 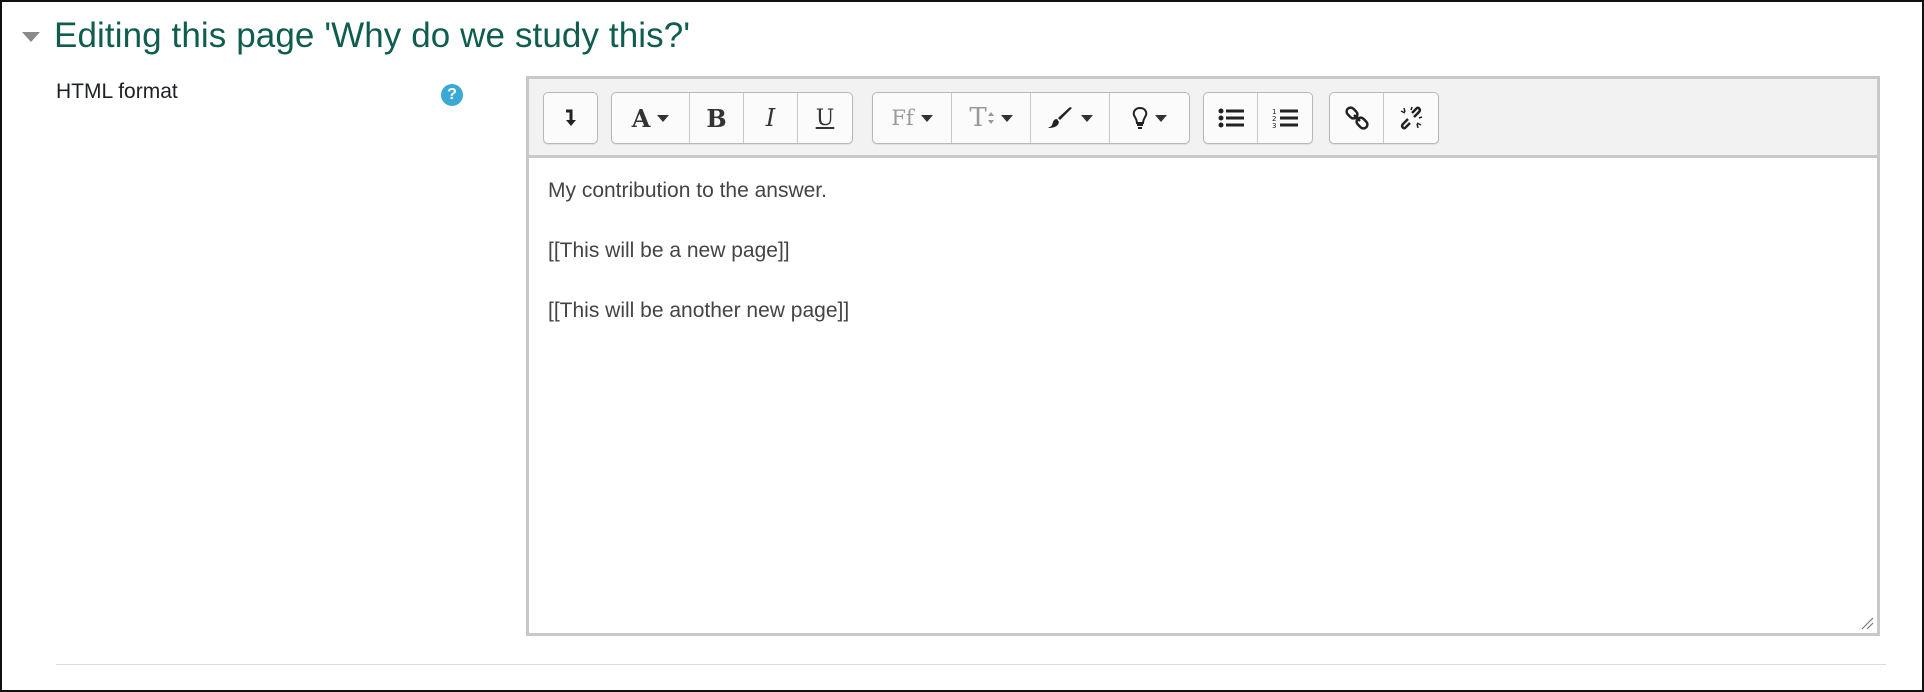 I want to click on toolbar-group-collapse, so click(x=570, y=118).